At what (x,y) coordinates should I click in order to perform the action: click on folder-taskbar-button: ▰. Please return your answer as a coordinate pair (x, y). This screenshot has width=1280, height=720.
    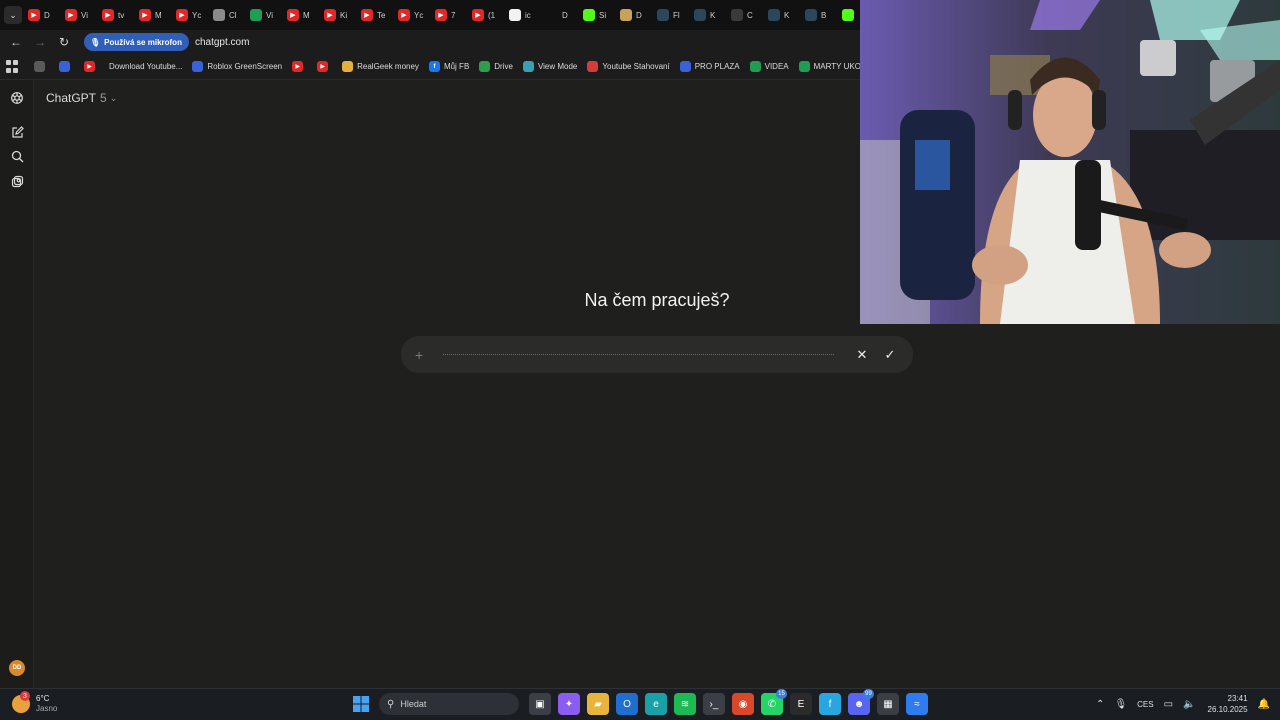
    Looking at the image, I should click on (598, 704).